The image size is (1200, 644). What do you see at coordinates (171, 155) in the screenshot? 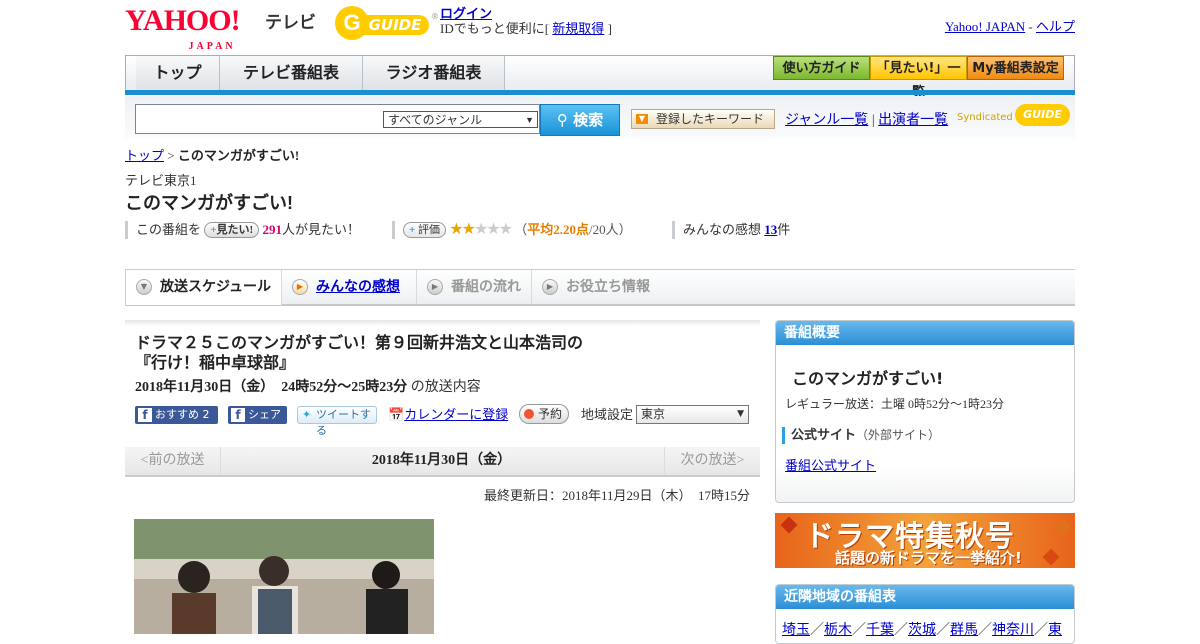
I see `breadcrumb-sep: >` at bounding box center [171, 155].